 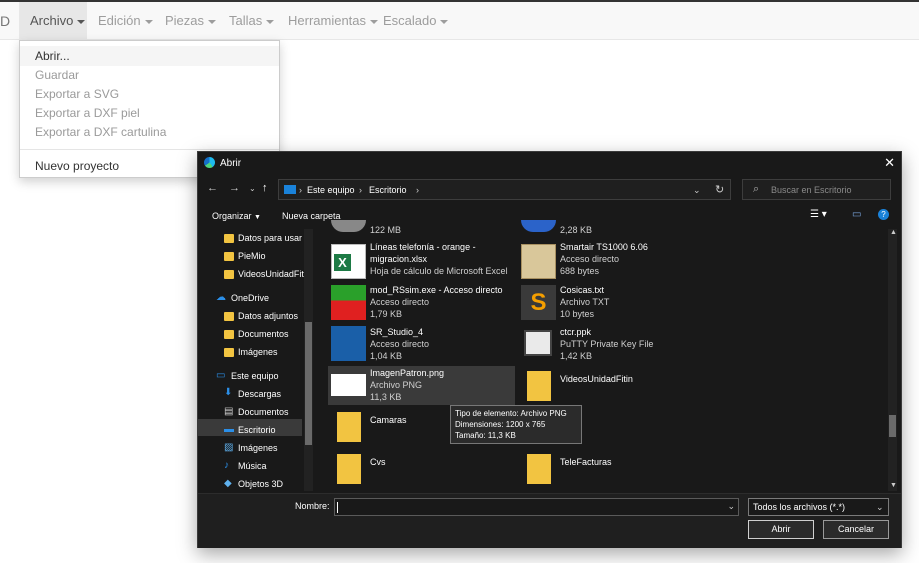 What do you see at coordinates (226, 465) in the screenshot?
I see `music-icon: ♪` at bounding box center [226, 465].